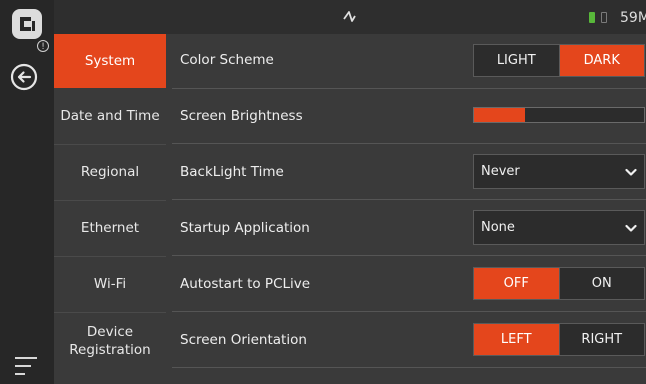  I want to click on backlight-time-select: Never, so click(559, 171).